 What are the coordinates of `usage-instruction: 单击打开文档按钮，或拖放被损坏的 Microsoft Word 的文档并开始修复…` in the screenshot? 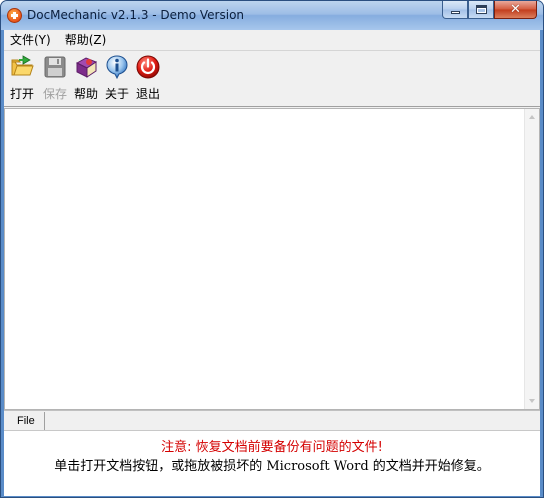 It's located at (272, 466).